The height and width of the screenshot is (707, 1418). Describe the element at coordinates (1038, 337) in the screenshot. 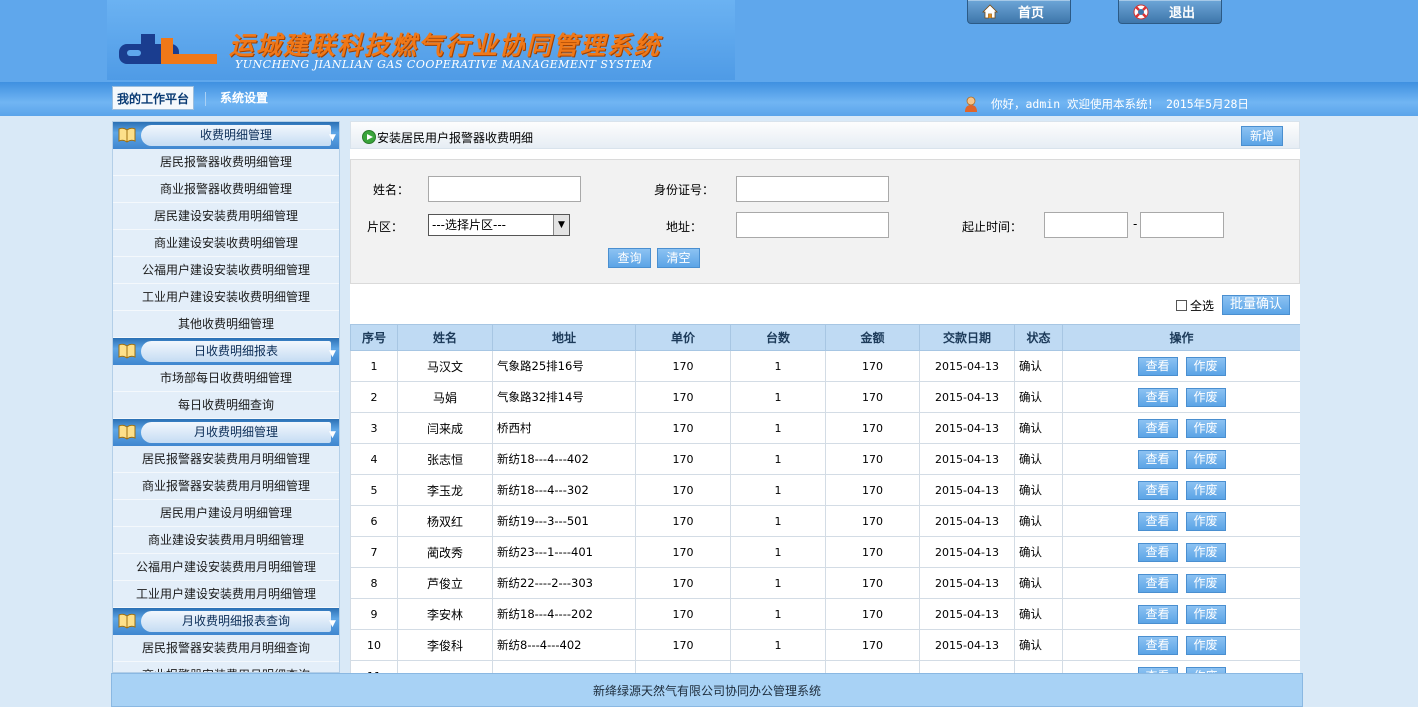

I see `column-header: 状态` at that location.